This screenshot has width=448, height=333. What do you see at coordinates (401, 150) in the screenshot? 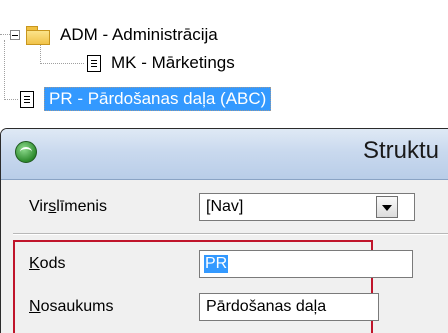
I see `dialog-title: Struktu` at bounding box center [401, 150].